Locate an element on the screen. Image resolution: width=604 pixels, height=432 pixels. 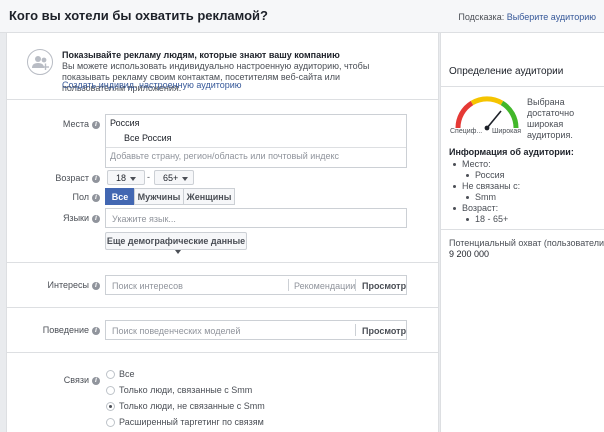
behaviors-placeholder: Поиск поведенческих моделей is located at coordinates (176, 331).